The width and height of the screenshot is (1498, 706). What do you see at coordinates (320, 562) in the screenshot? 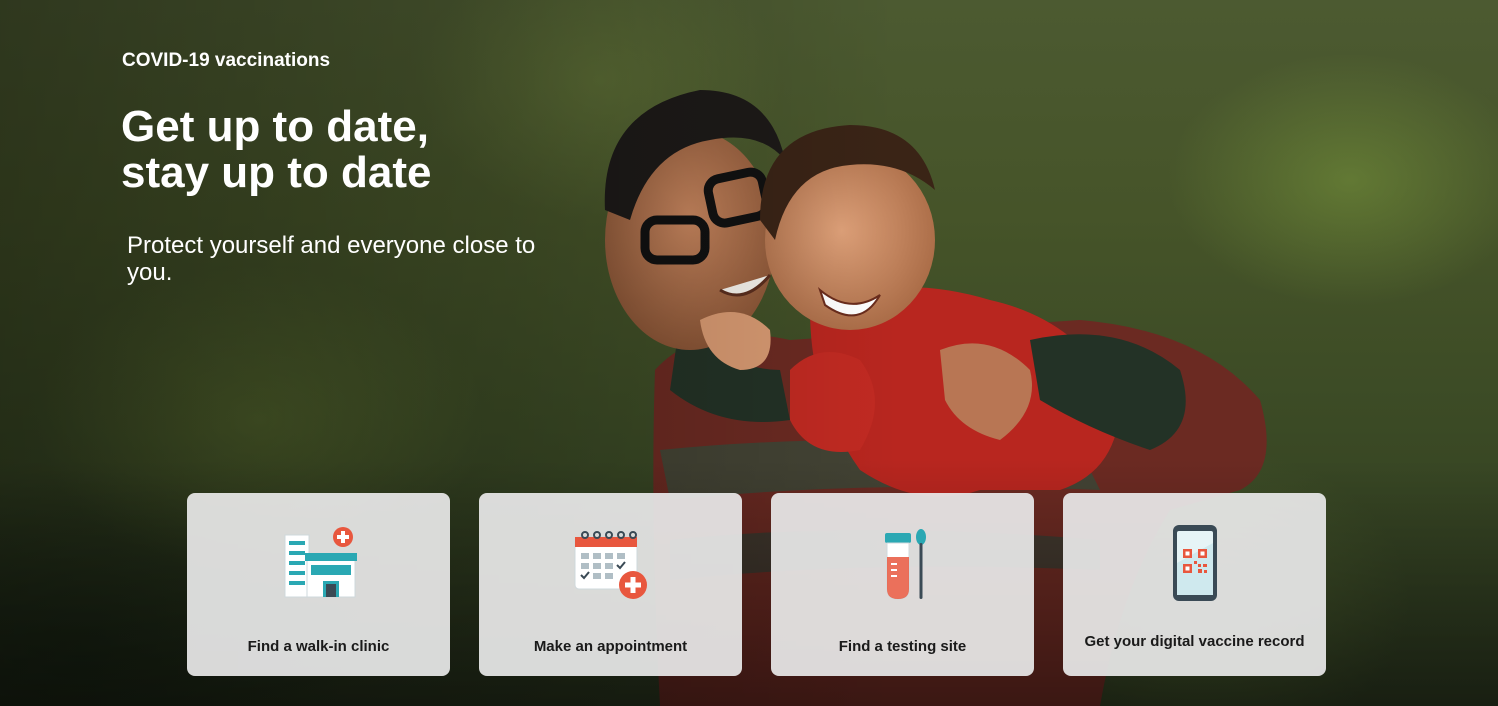
I see `clinic-building-icon` at bounding box center [320, 562].